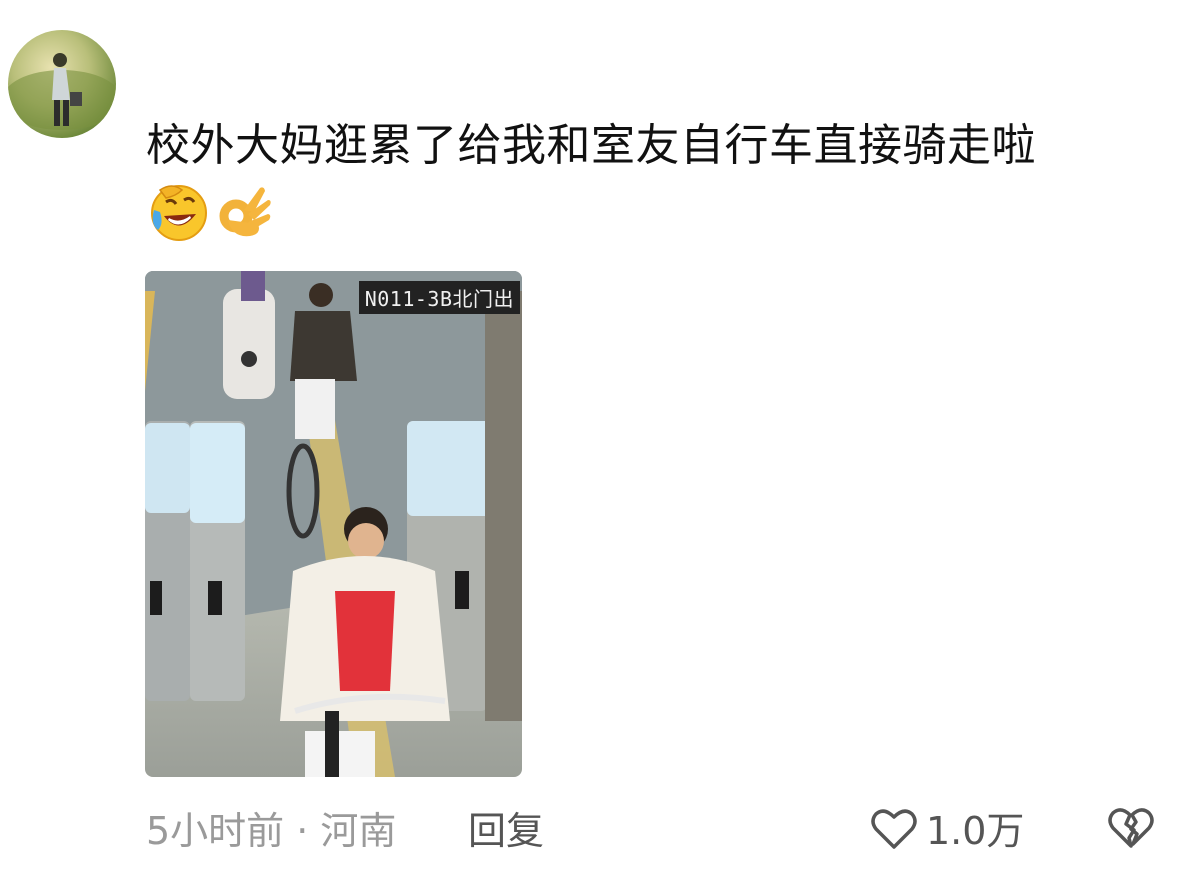 The height and width of the screenshot is (890, 1200). Describe the element at coordinates (506, 827) in the screenshot. I see `reply-button: 回复` at that location.